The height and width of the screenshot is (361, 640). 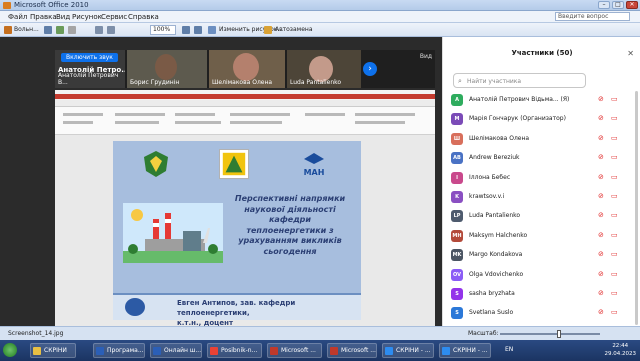 What do you see at coordinates (559, 334) in the screenshot?
I see `zoom-slider-knob` at bounding box center [559, 334].